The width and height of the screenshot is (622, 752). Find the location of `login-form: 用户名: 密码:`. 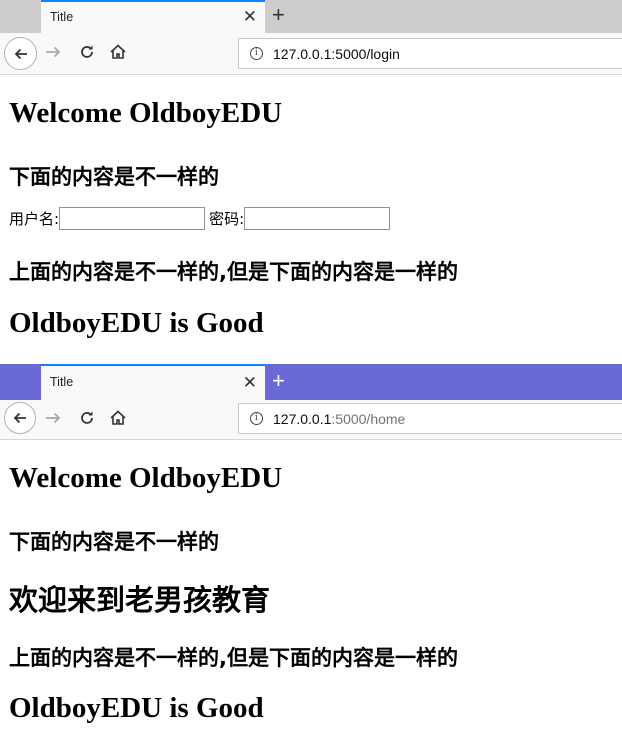

login-form: 用户名: 密码: is located at coordinates (201, 218).